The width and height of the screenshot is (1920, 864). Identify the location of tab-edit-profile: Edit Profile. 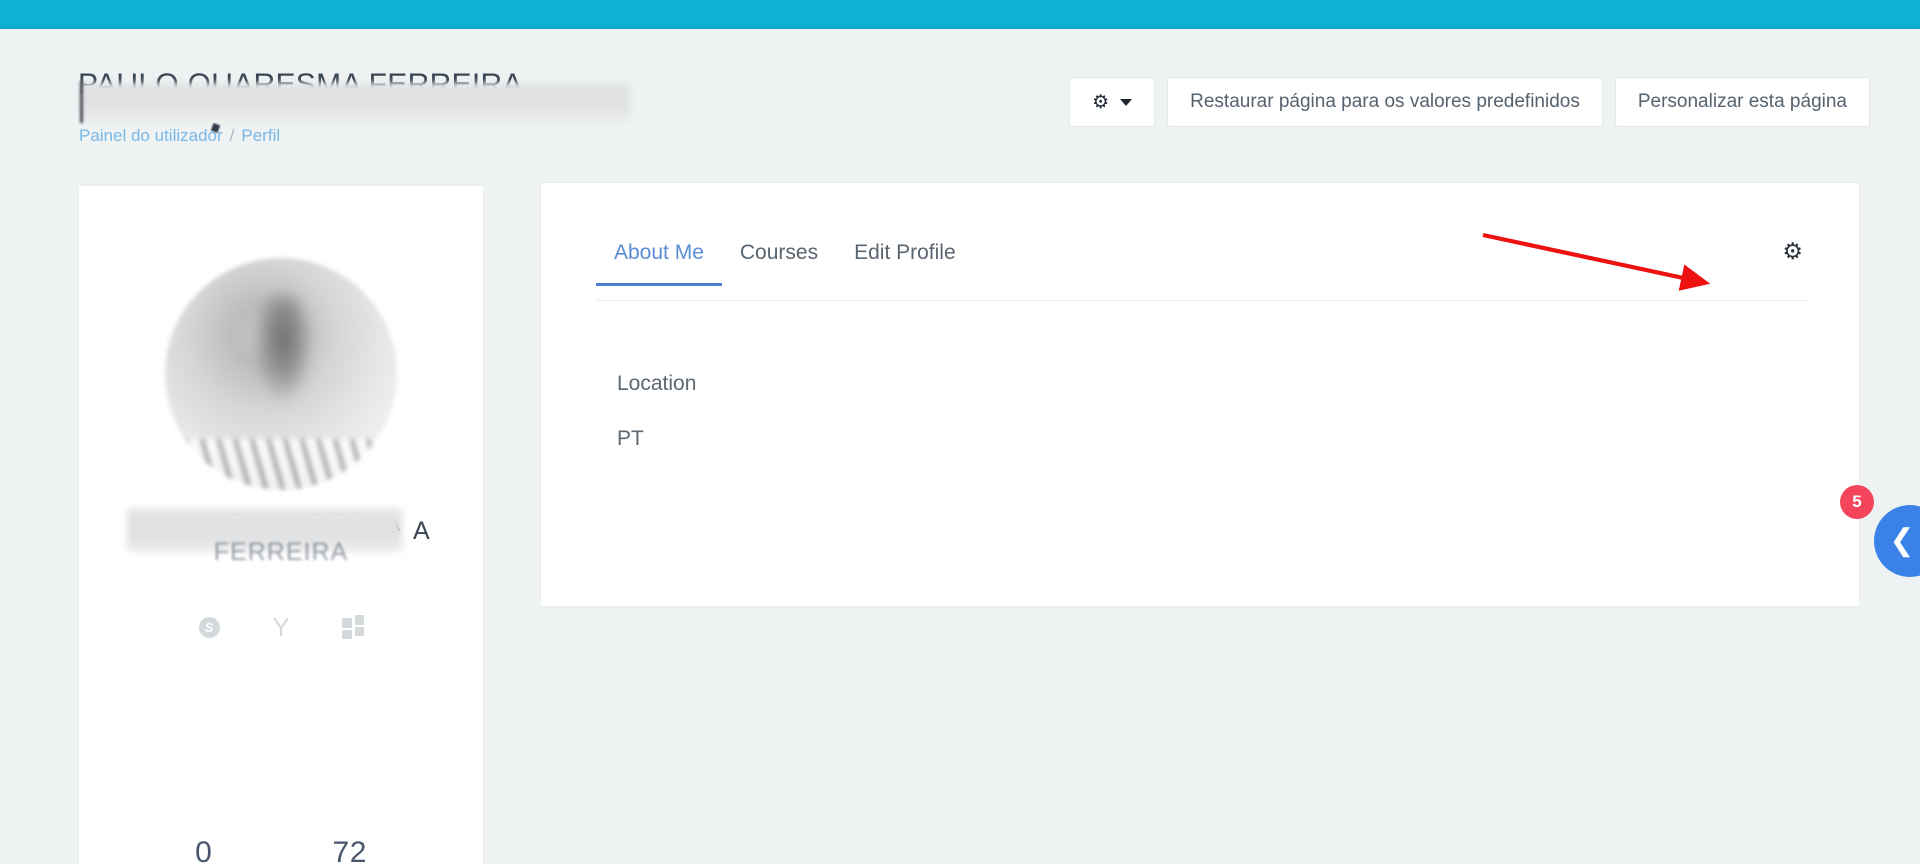
(905, 263).